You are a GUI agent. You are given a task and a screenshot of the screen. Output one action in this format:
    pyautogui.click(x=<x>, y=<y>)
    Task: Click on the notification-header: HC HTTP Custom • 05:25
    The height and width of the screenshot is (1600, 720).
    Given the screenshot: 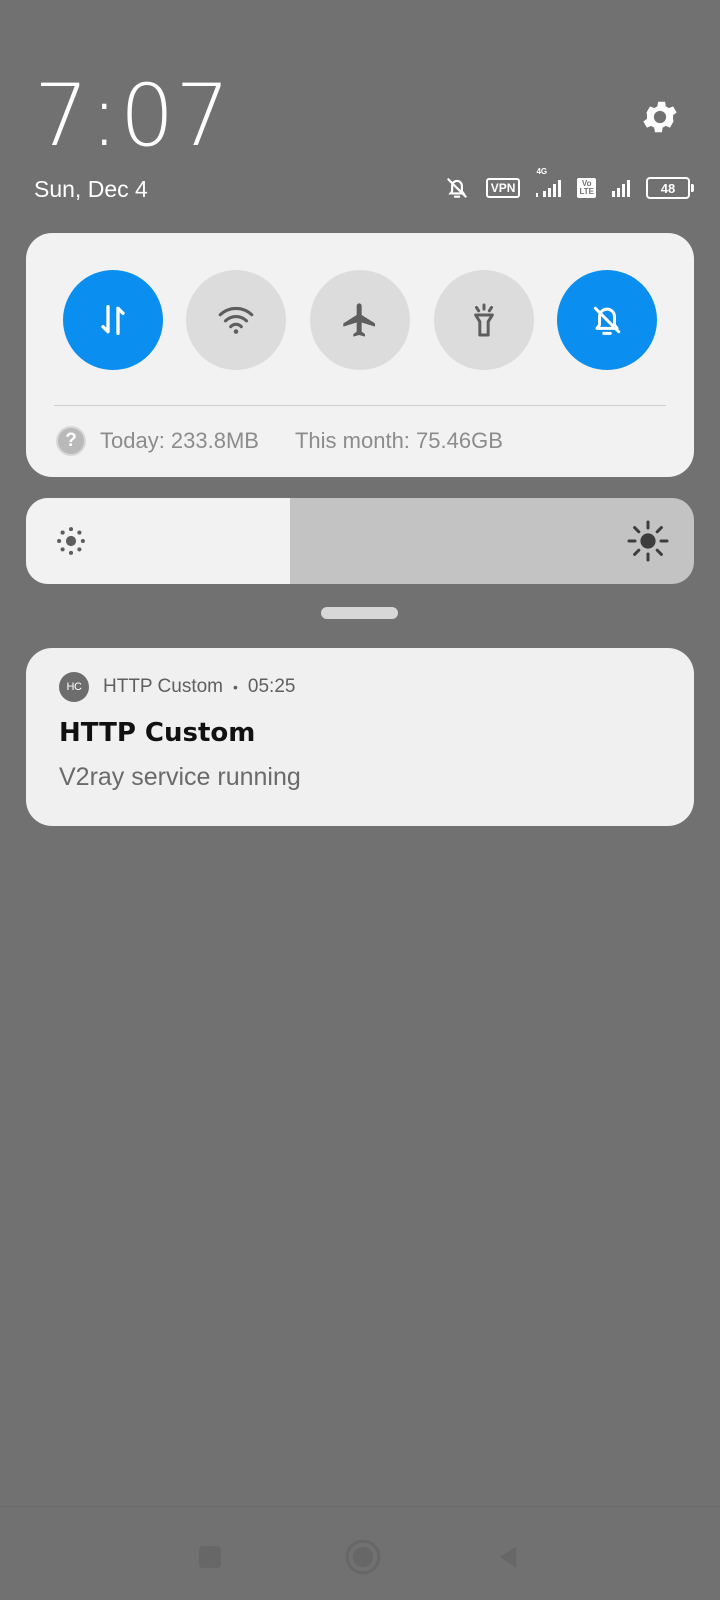 What is the action you would take?
    pyautogui.click(x=177, y=687)
    